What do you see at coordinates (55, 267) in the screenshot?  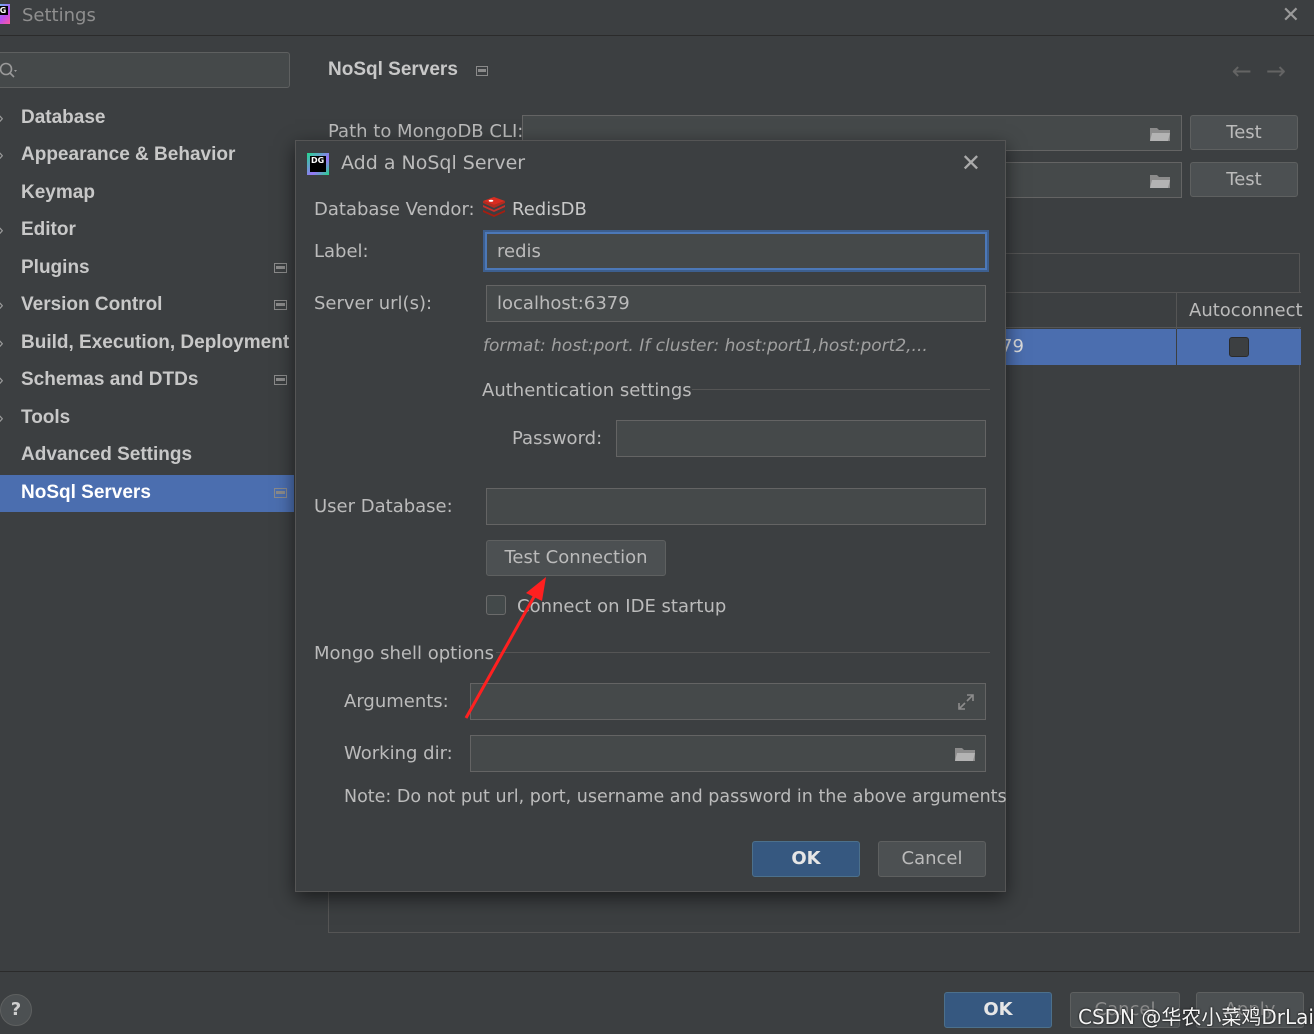 I see `sidebar-item-label: Plugins` at bounding box center [55, 267].